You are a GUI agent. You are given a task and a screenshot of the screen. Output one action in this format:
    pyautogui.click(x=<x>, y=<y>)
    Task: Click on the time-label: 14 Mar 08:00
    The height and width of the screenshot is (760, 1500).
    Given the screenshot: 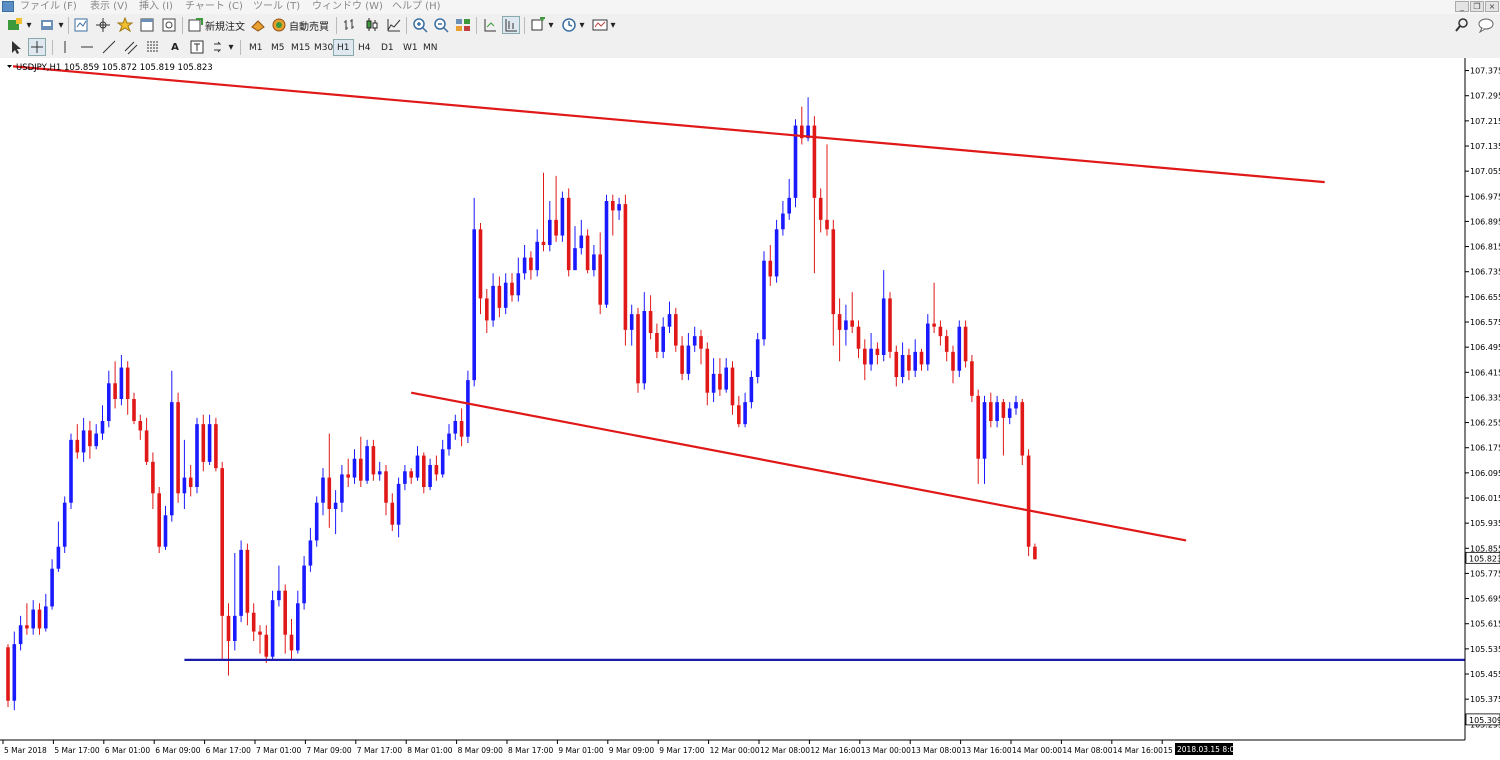 What is the action you would take?
    pyautogui.click(x=1087, y=750)
    